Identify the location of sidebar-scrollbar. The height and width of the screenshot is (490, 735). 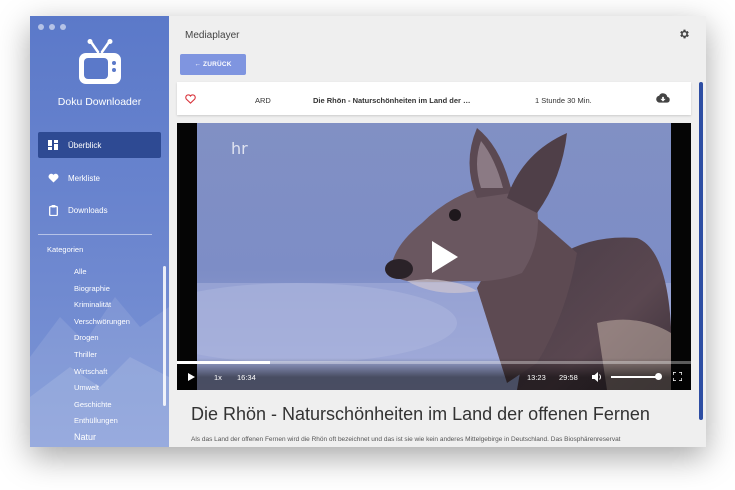
(164, 336).